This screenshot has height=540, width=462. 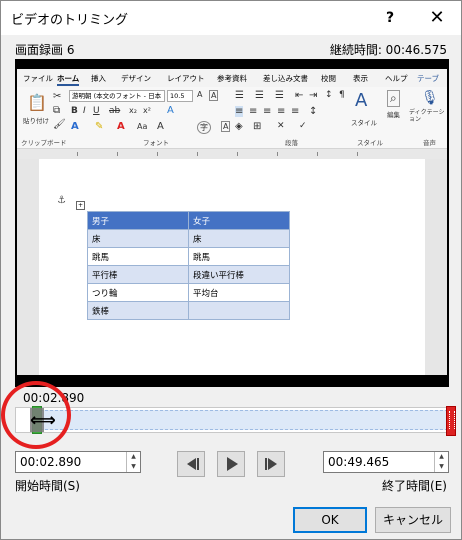 I want to click on table-row: 男子 女子, so click(x=188, y=220).